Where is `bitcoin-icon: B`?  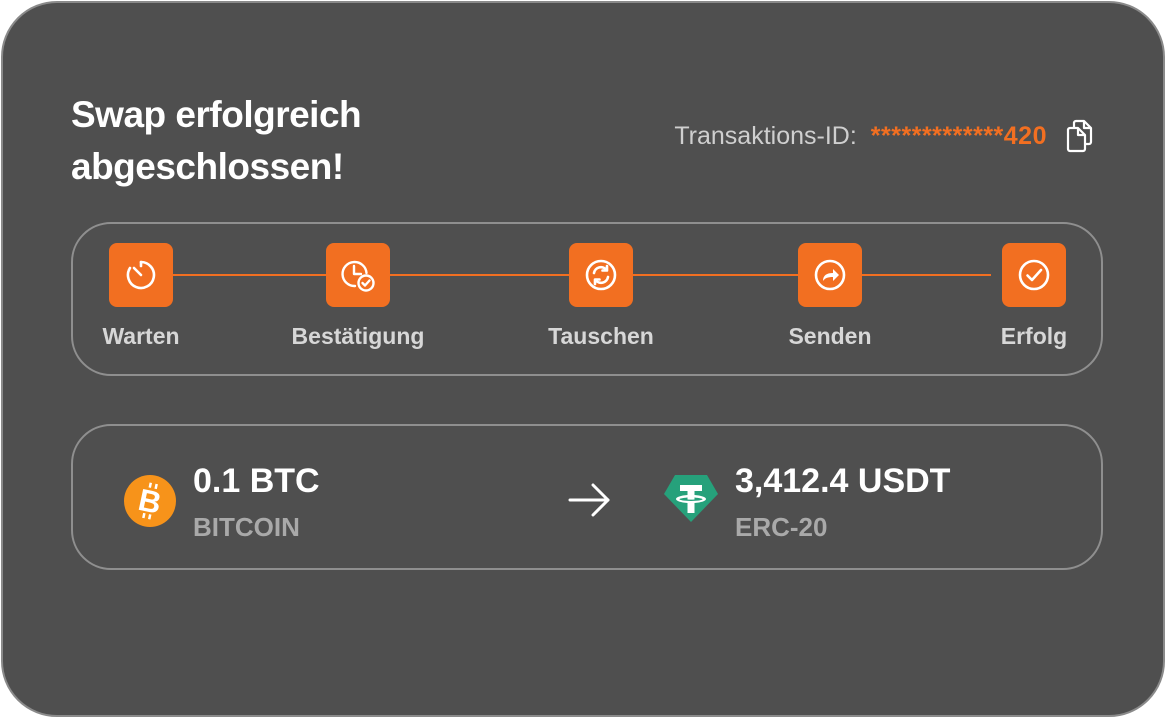 bitcoin-icon: B is located at coordinates (150, 501).